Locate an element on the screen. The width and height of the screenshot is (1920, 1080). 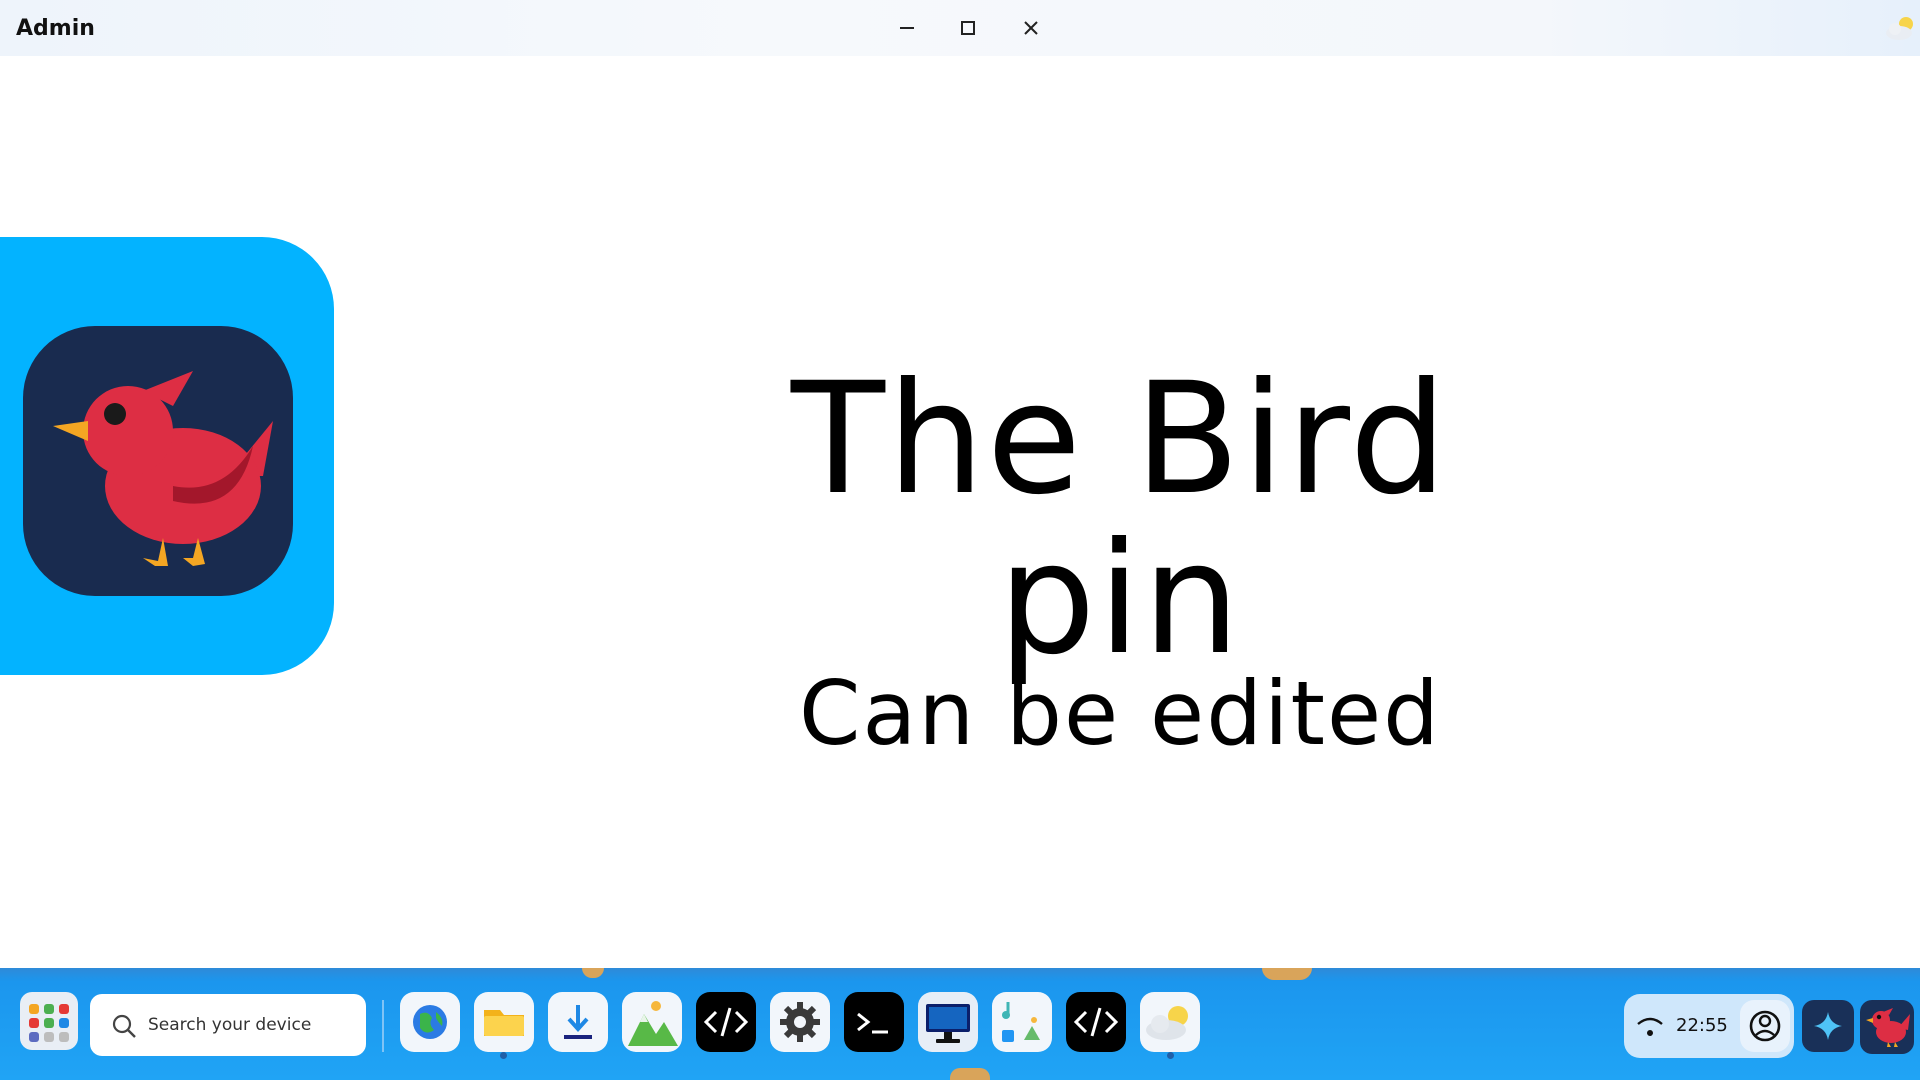
assistant-button is located at coordinates (1828, 1026).